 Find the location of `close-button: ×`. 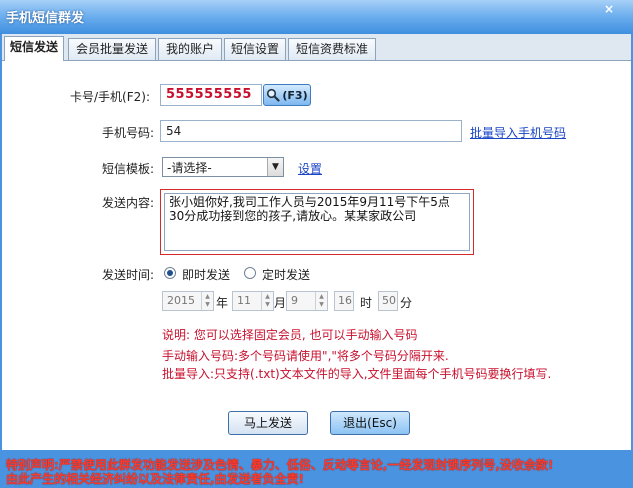

close-button: × is located at coordinates (609, 9).